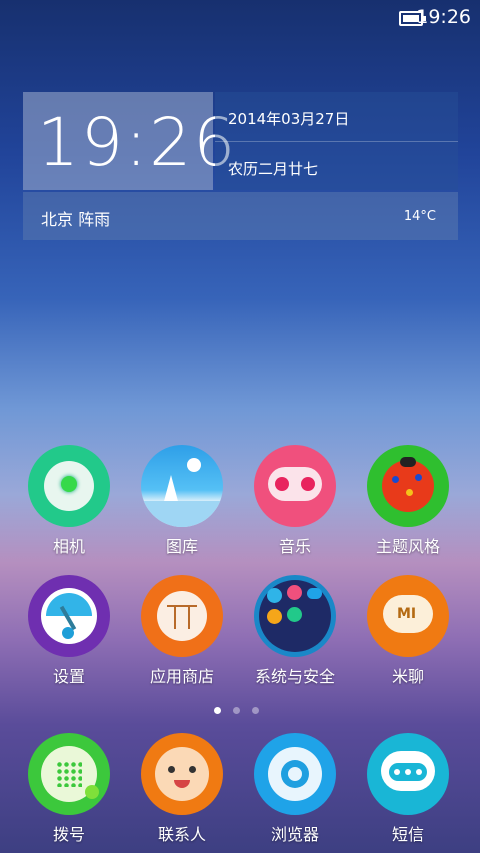 The width and height of the screenshot is (480, 853). Describe the element at coordinates (181, 834) in the screenshot. I see `app-label: 联系人` at that location.